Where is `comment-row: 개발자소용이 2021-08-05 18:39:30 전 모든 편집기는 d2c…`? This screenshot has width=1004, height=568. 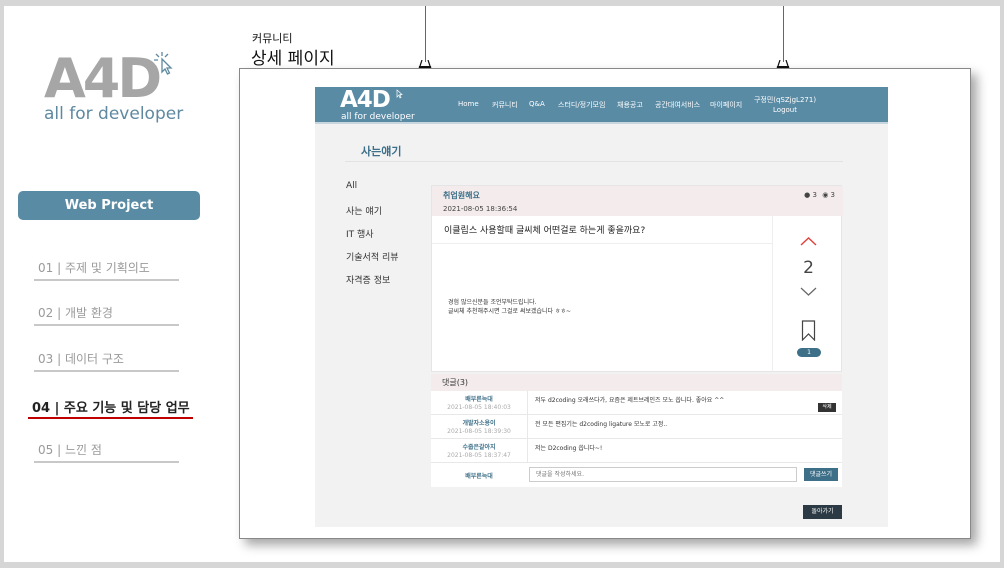
comment-row: 개발자소용이 2021-08-05 18:39:30 전 모든 편집기는 d2c… is located at coordinates (636, 427).